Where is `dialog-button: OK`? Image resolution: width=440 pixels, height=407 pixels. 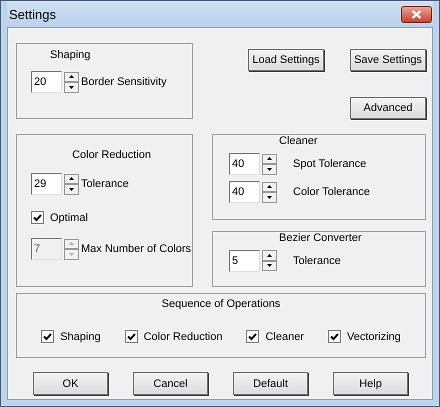 dialog-button: OK is located at coordinates (70, 383).